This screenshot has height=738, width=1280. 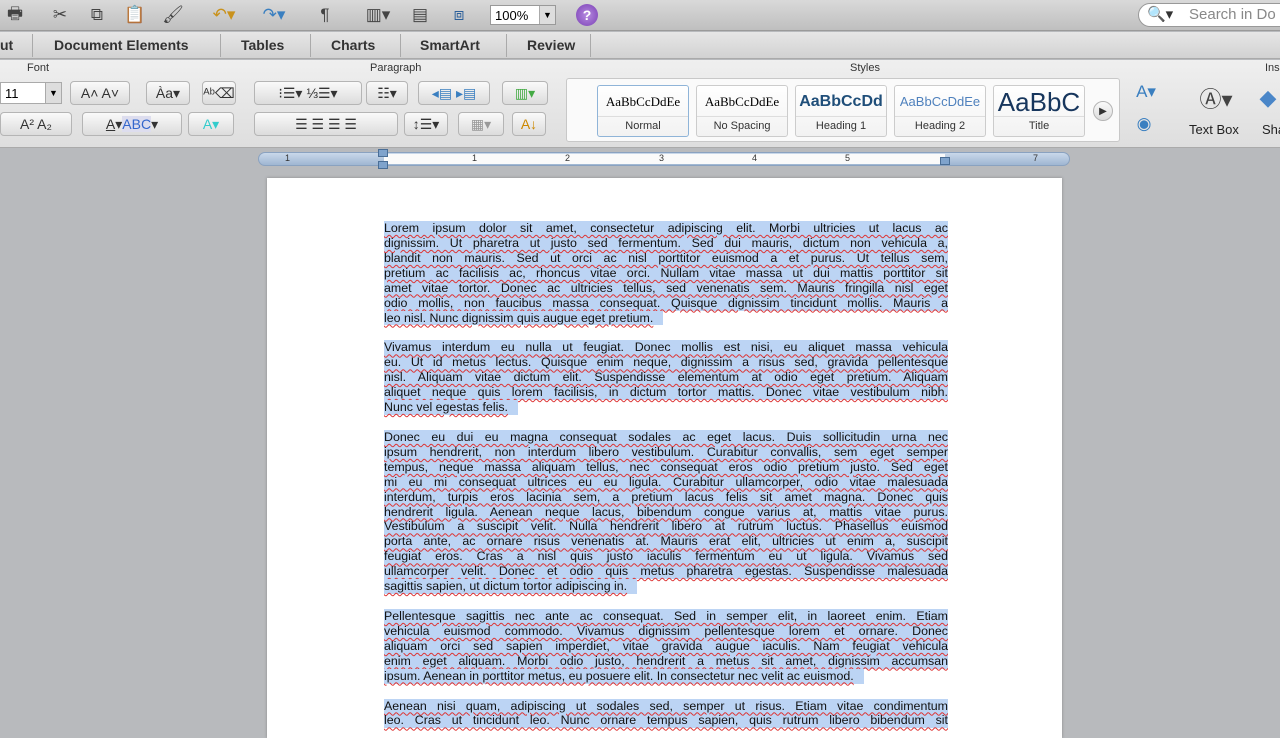 What do you see at coordinates (53, 93) in the screenshot?
I see `chevron-down-icon: ▼` at bounding box center [53, 93].